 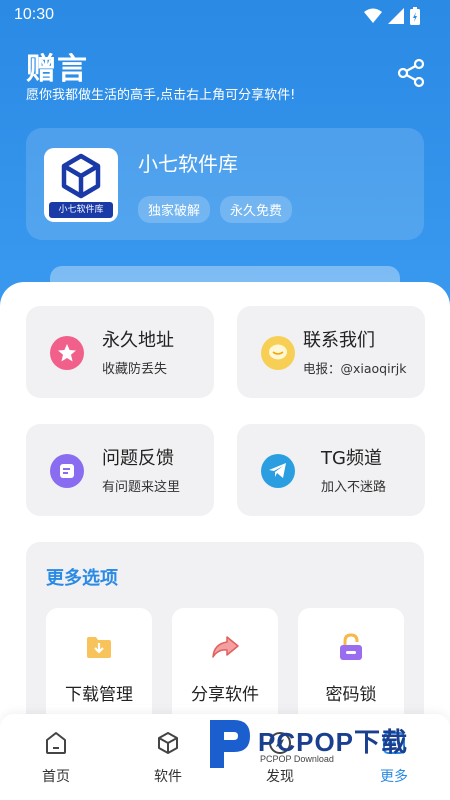 I want to click on card-desc: 加入不迷路, so click(x=354, y=487).